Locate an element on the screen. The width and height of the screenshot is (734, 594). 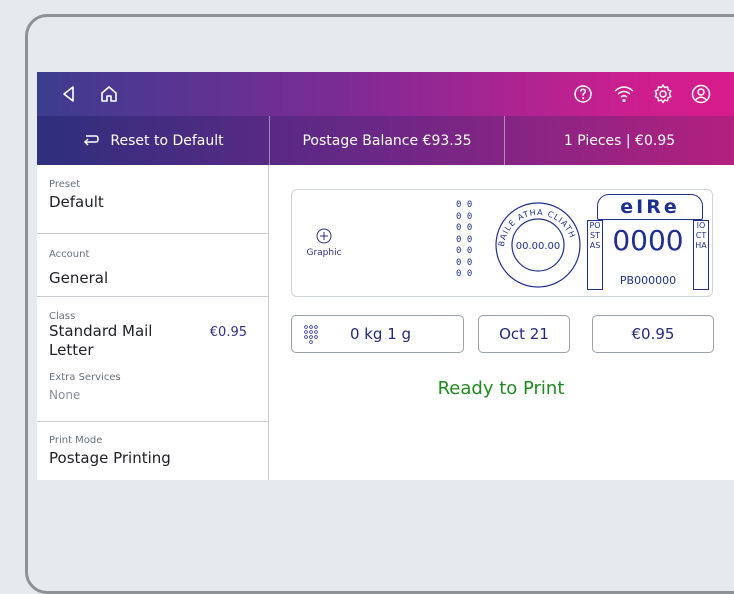
reset-to-default-button: Reset to Default is located at coordinates (153, 140).